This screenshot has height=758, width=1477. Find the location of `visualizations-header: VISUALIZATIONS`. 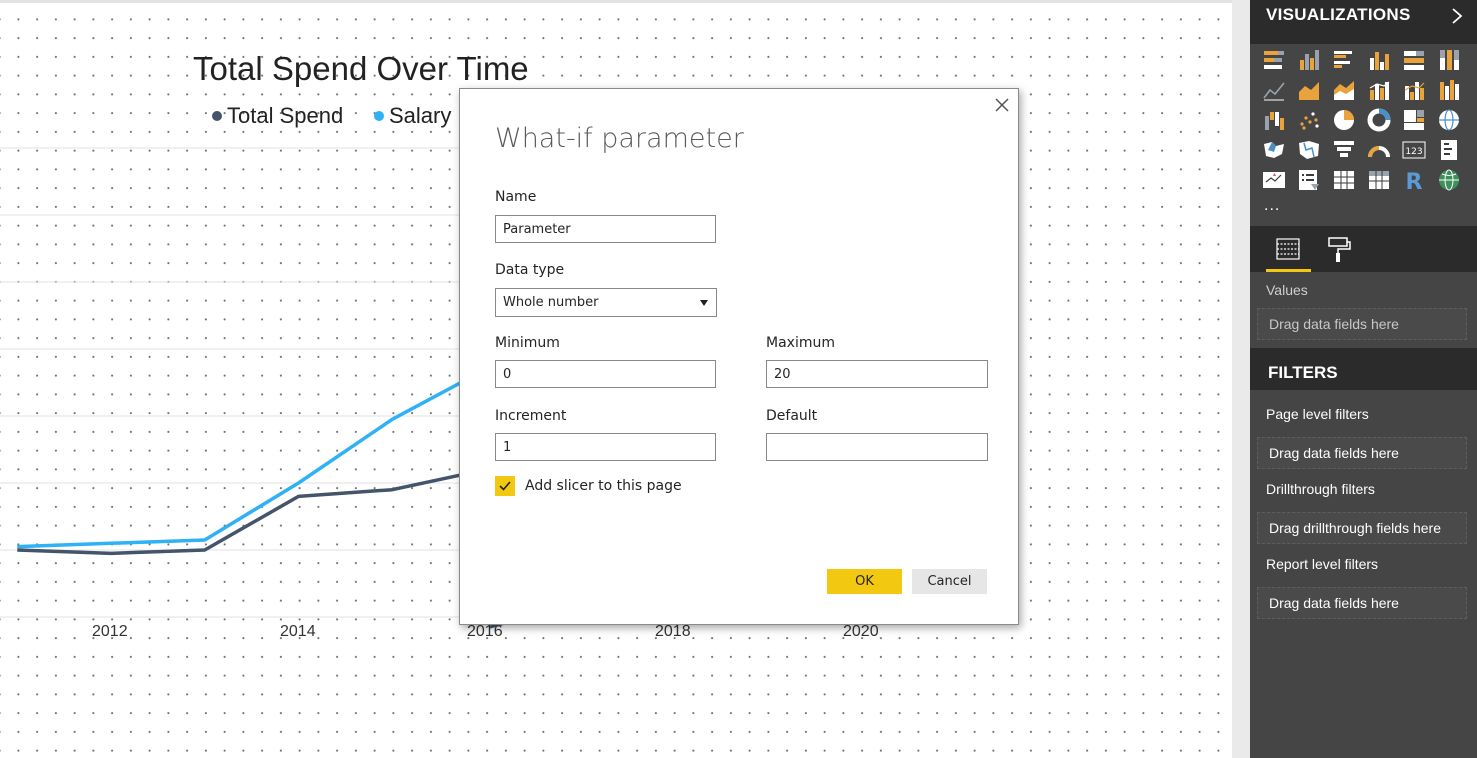

visualizations-header: VISUALIZATIONS is located at coordinates (1363, 22).